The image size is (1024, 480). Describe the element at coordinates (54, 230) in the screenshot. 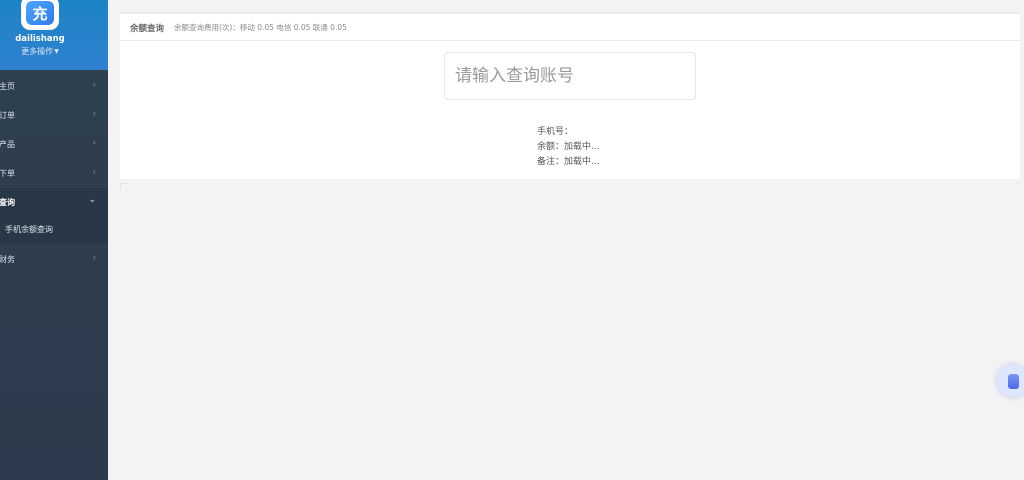

I see `sidebar-subitem-phone-balance: 手机余额查询` at that location.